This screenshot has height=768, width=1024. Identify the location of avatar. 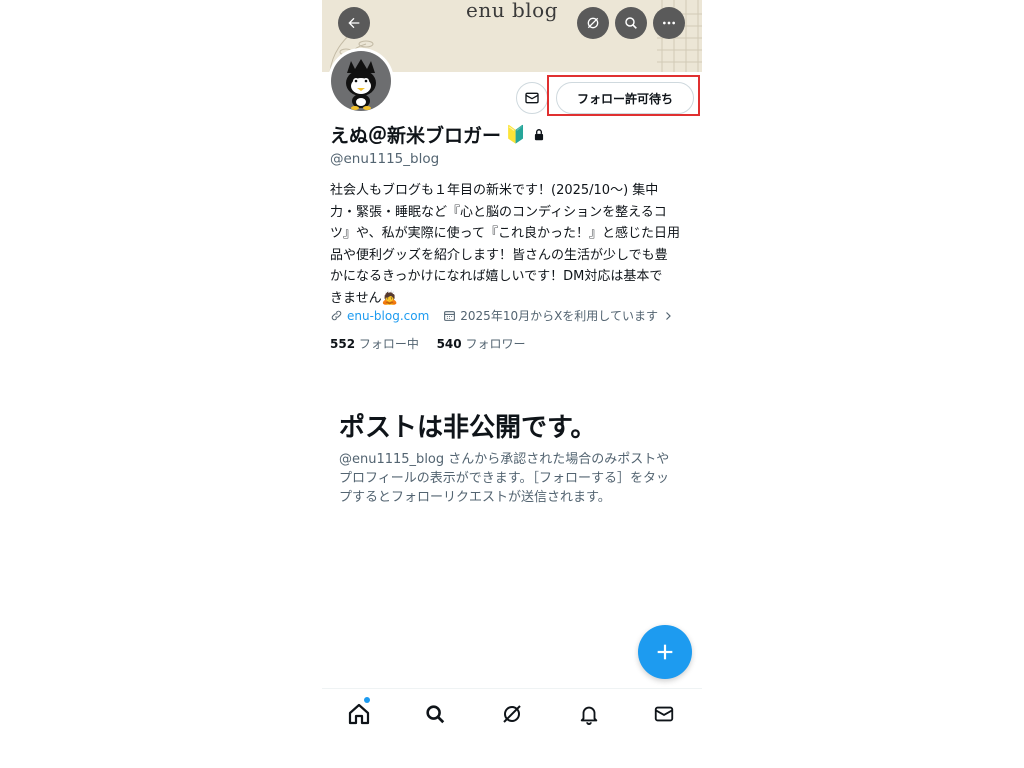
(361, 81).